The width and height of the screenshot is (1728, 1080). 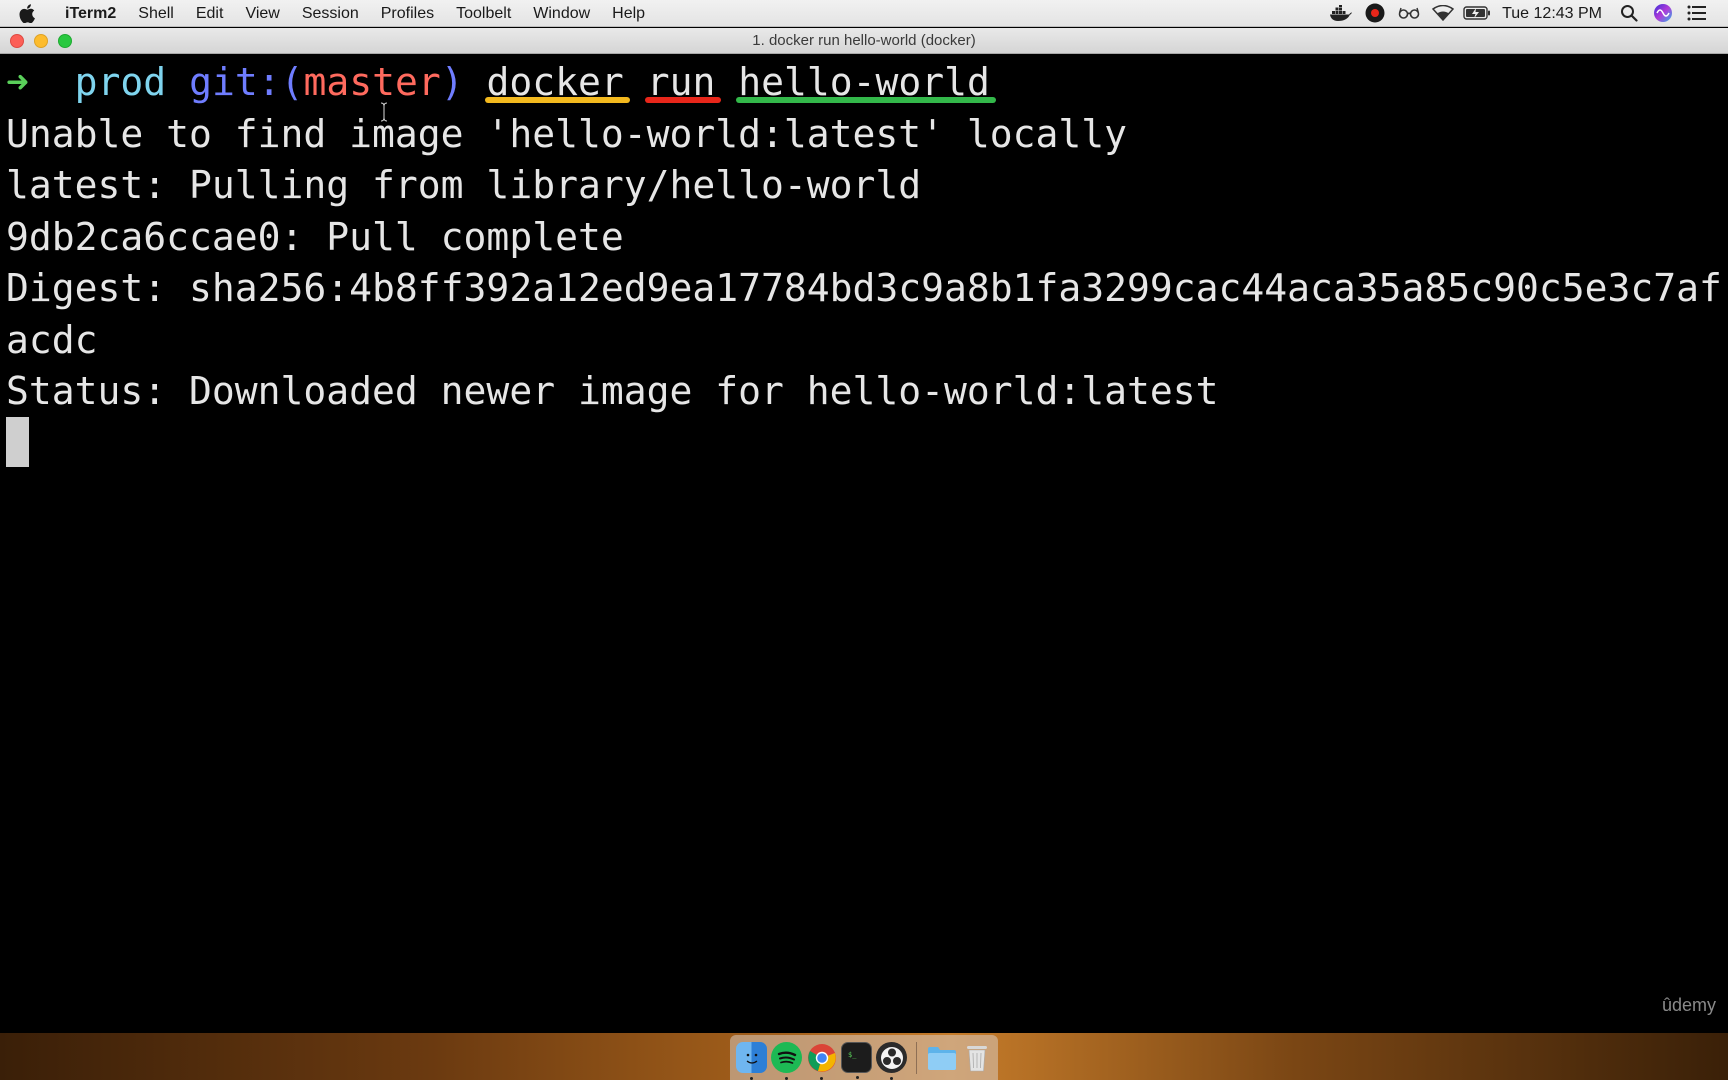 I want to click on menu-window: Window, so click(x=561, y=13).